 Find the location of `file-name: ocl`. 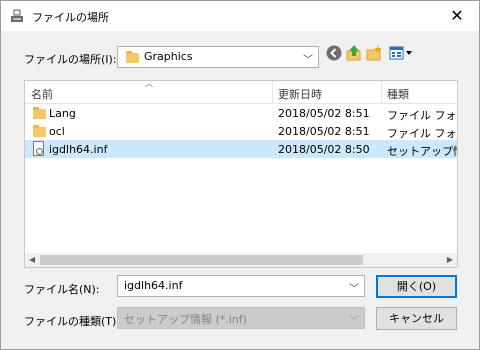

file-name: ocl is located at coordinates (57, 131).